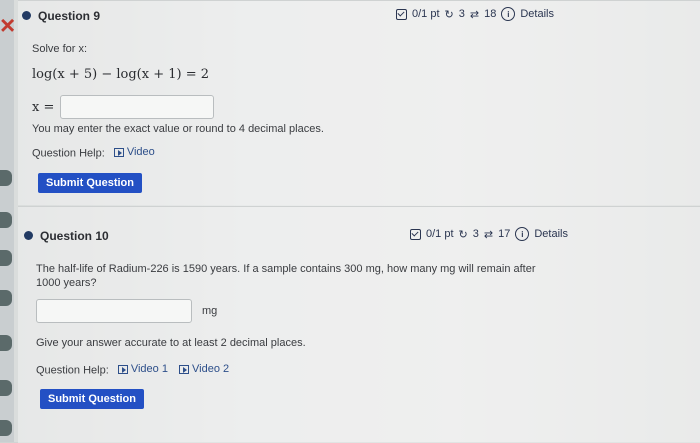 The image size is (700, 443). Describe the element at coordinates (140, 152) in the screenshot. I see `video-link-label: Video` at that location.